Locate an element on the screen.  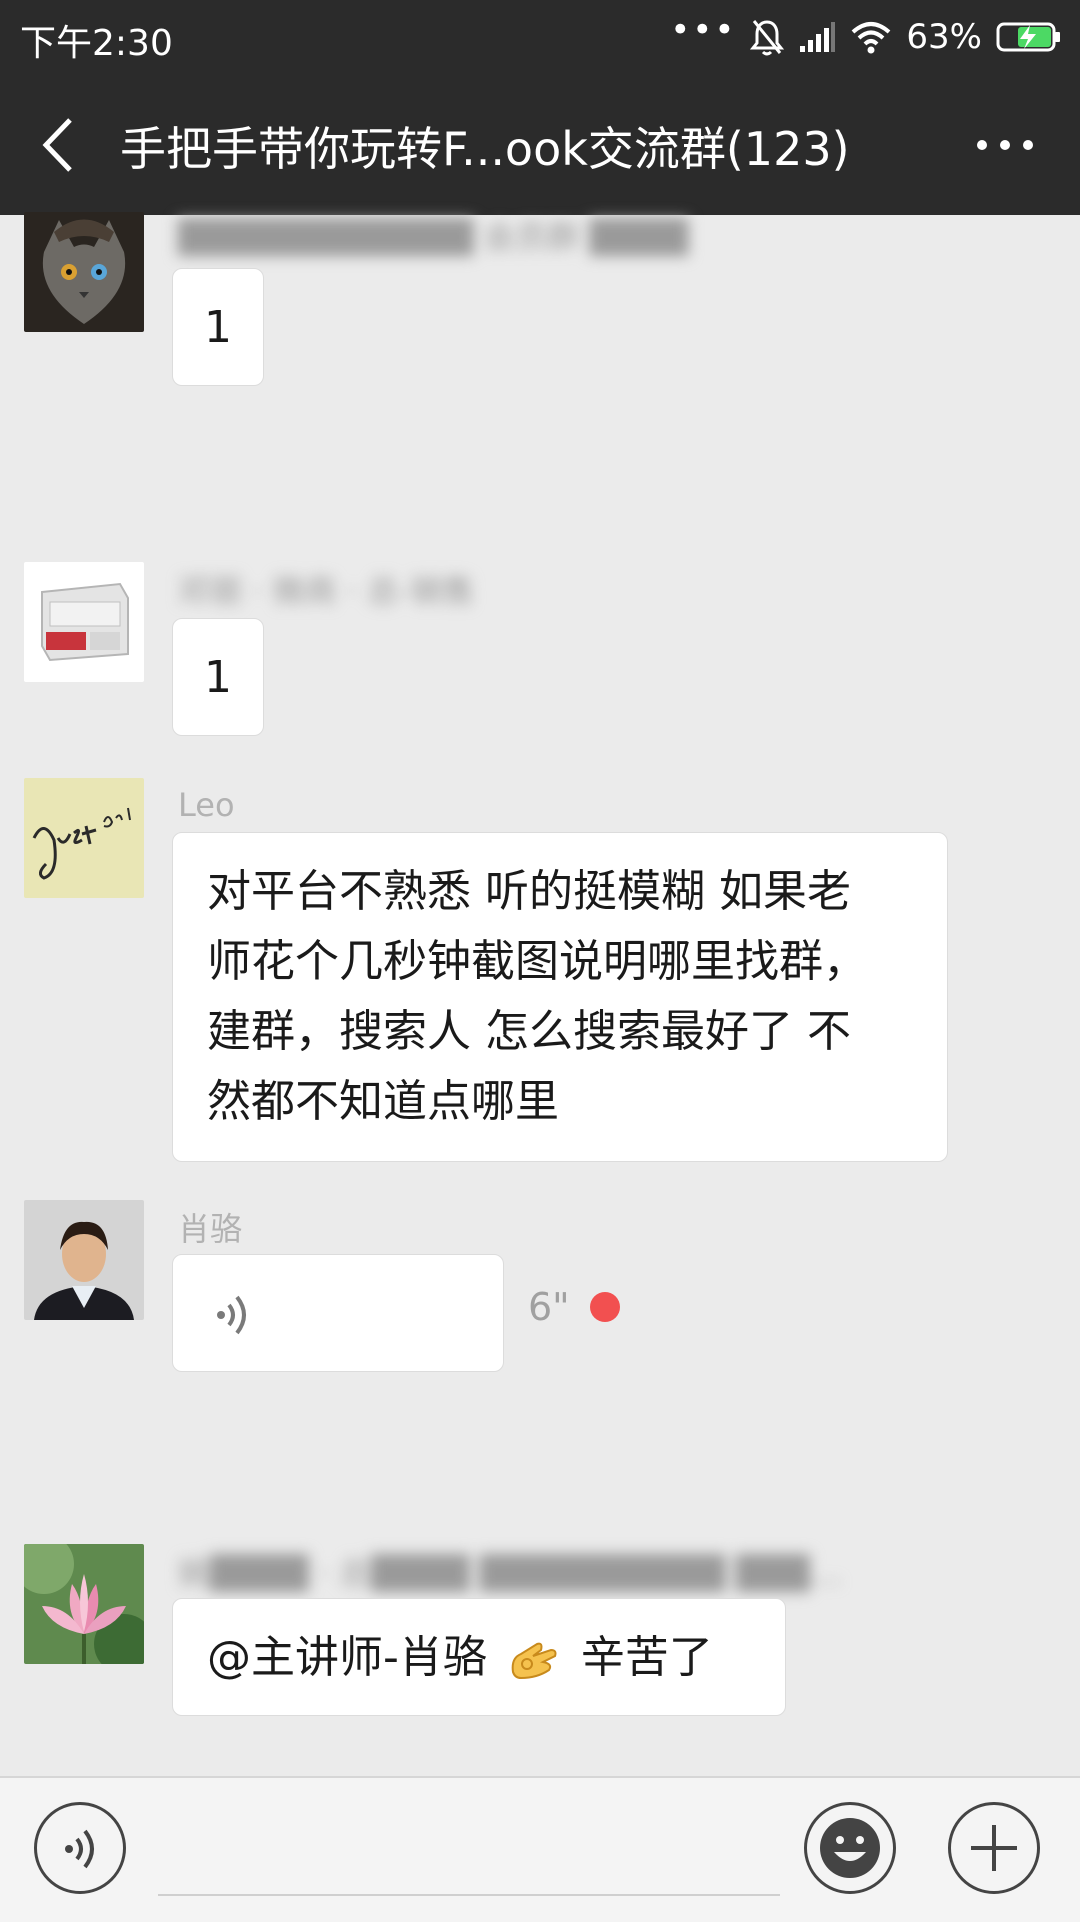
lotus-avatar-image is located at coordinates (84, 1604).